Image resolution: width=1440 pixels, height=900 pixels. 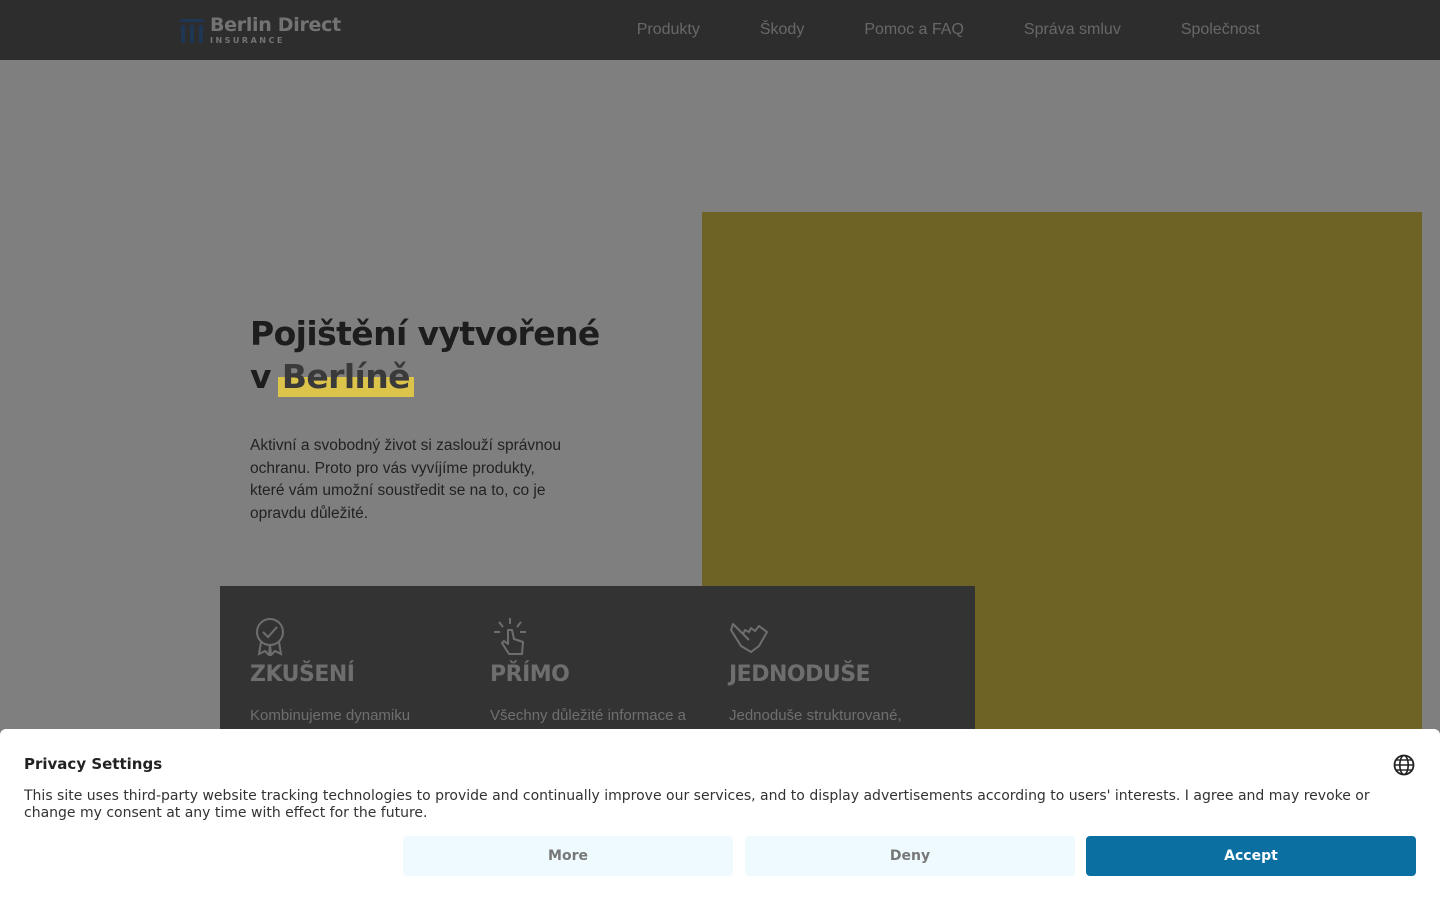 What do you see at coordinates (568, 856) in the screenshot?
I see `more-button: More` at bounding box center [568, 856].